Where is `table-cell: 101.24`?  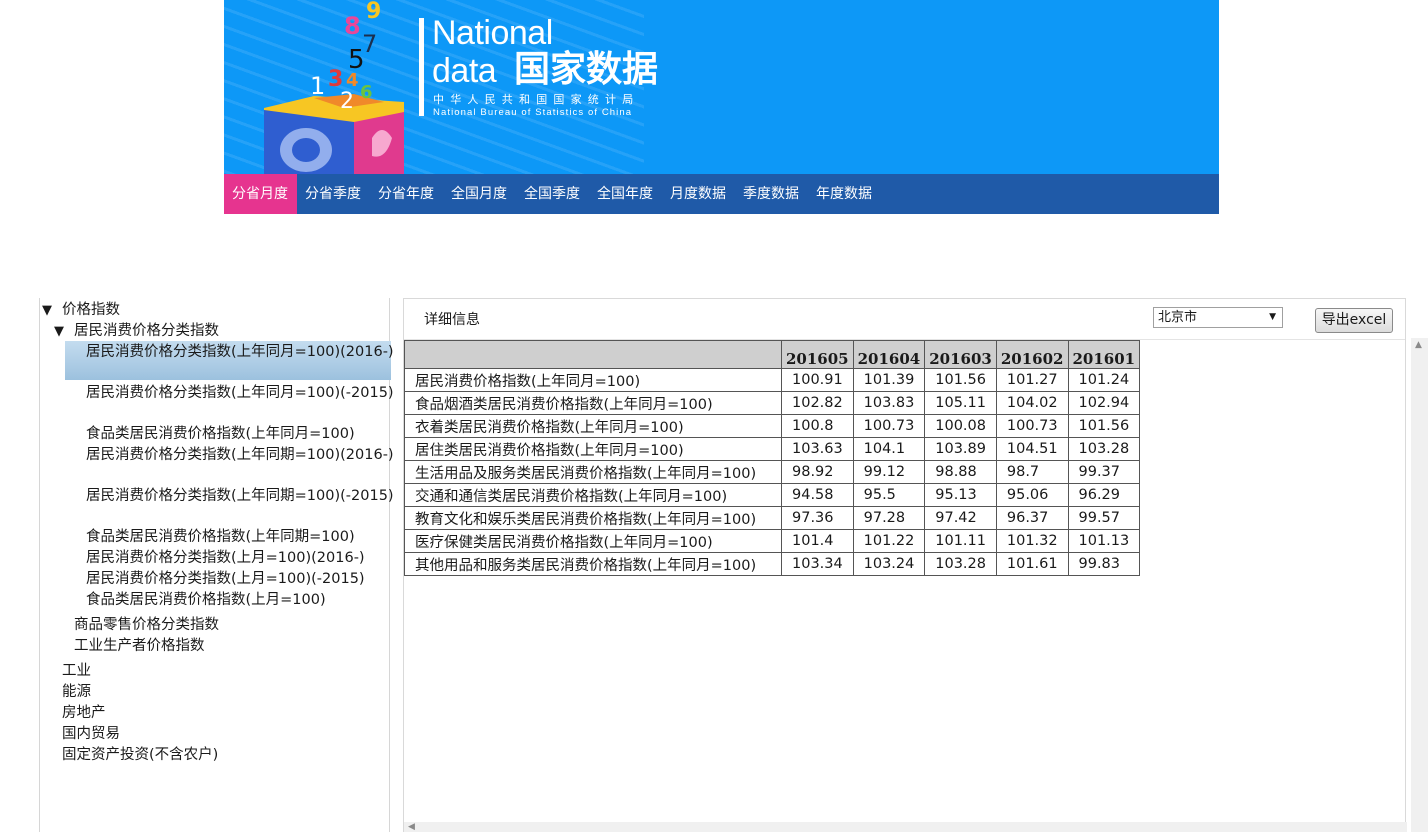 table-cell: 101.24 is located at coordinates (1104, 380).